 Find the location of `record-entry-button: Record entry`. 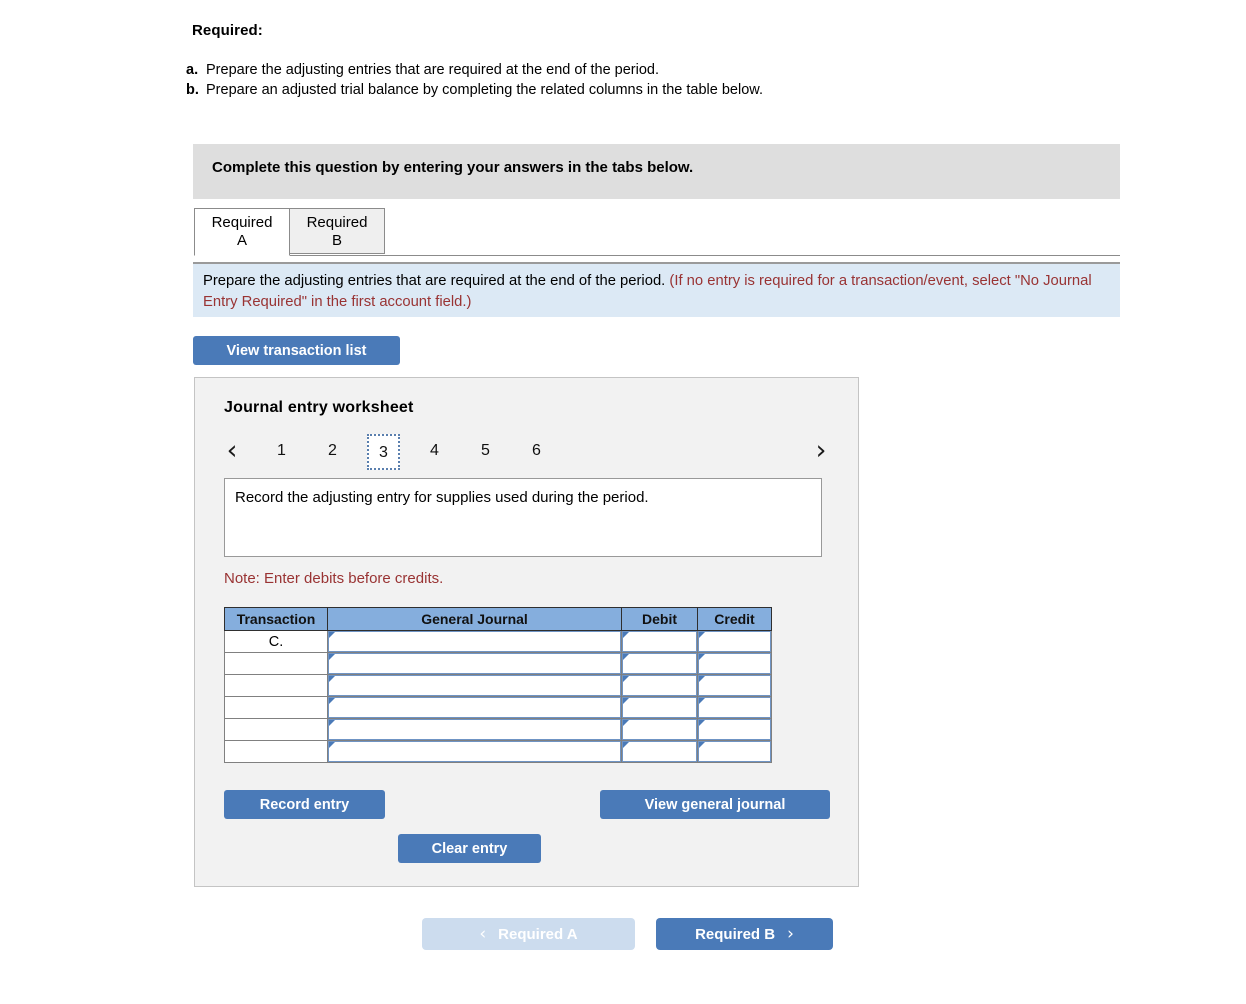

record-entry-button: Record entry is located at coordinates (304, 804).